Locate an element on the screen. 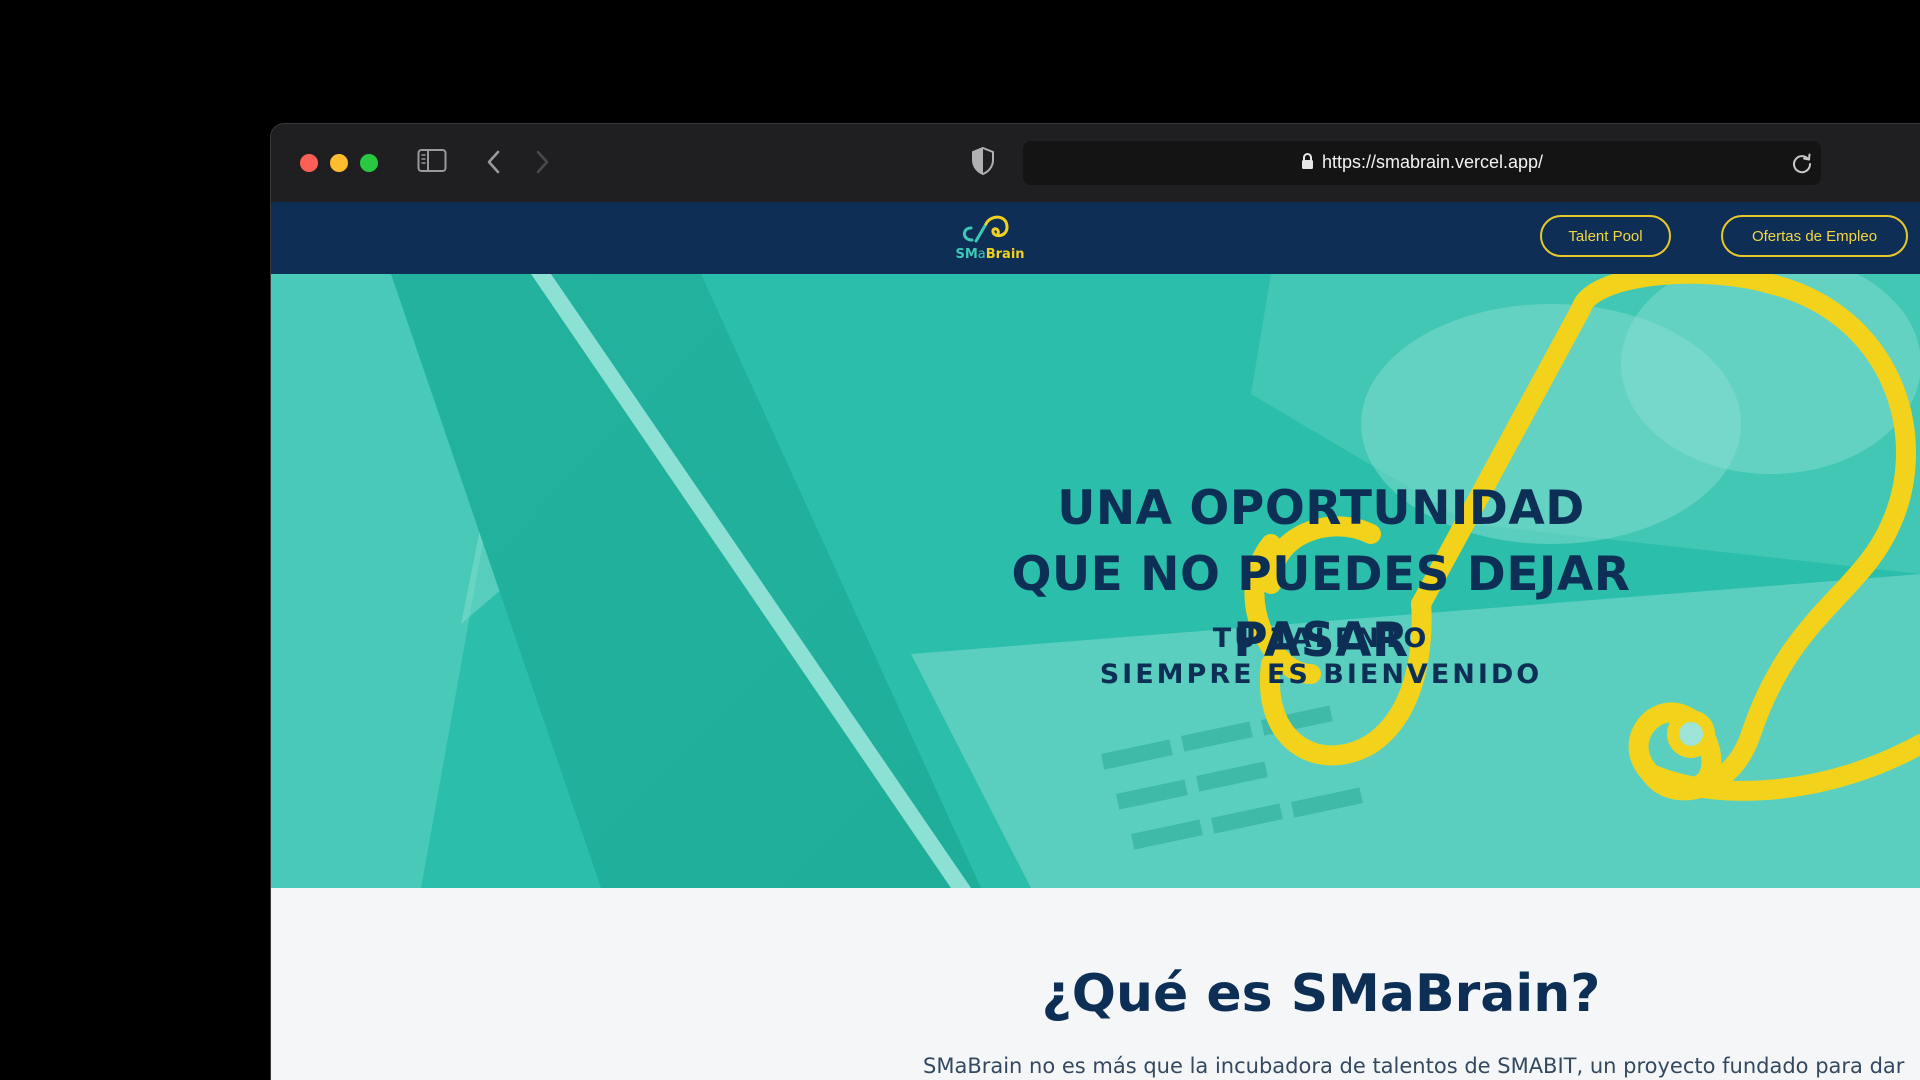  address-bar: https://smabrain.vercel.app/ is located at coordinates (1422, 163).